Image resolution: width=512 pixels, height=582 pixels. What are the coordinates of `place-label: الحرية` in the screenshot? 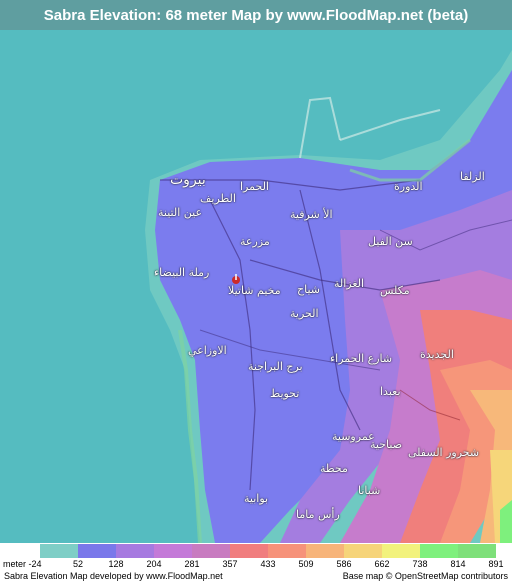 It's located at (304, 313).